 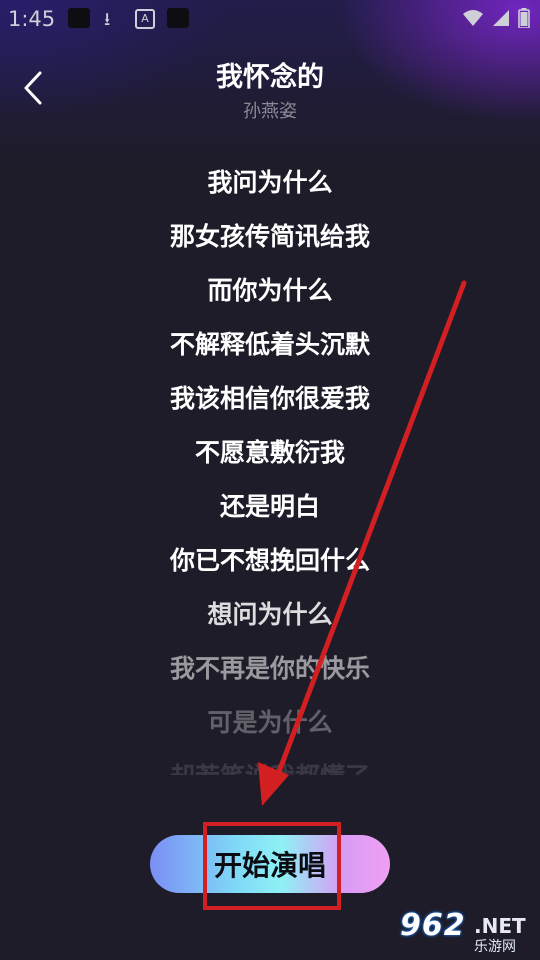 What do you see at coordinates (495, 947) in the screenshot?
I see `watermark-name: 乐游网` at bounding box center [495, 947].